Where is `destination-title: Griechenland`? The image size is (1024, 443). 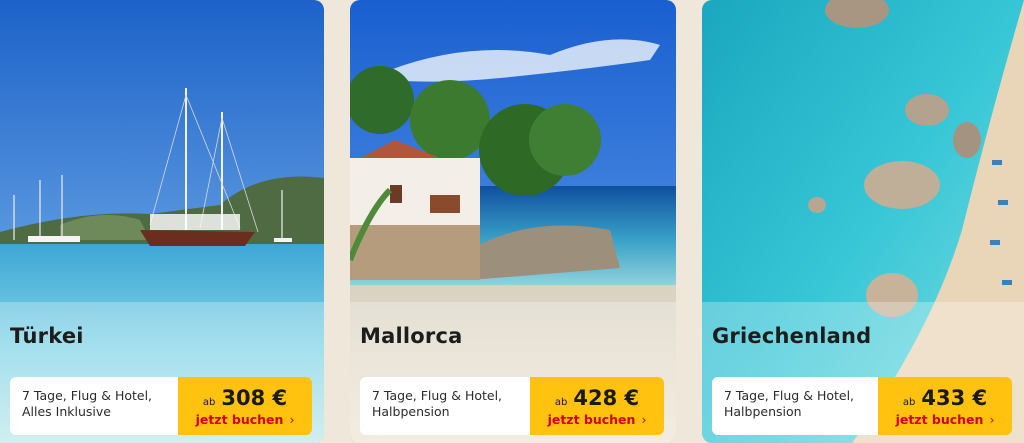
destination-title: Griechenland is located at coordinates (792, 336).